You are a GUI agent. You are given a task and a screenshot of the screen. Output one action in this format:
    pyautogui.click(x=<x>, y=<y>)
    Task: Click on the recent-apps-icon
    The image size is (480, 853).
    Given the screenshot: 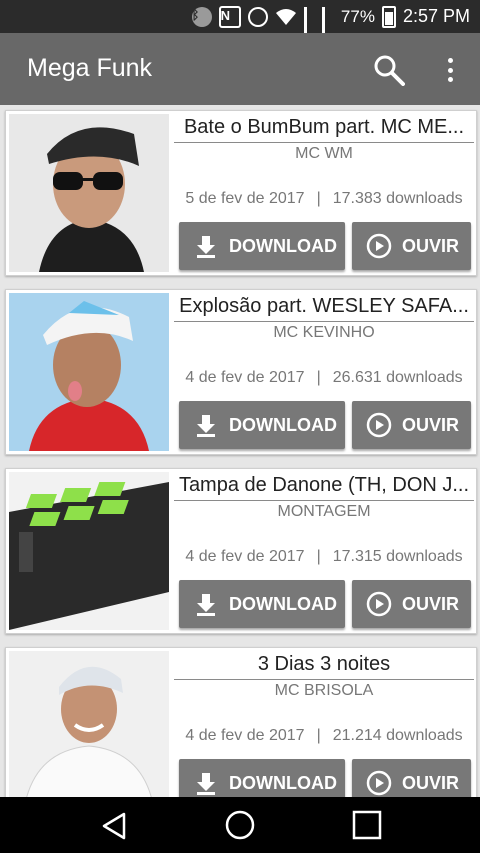 What is the action you would take?
    pyautogui.click(x=367, y=825)
    